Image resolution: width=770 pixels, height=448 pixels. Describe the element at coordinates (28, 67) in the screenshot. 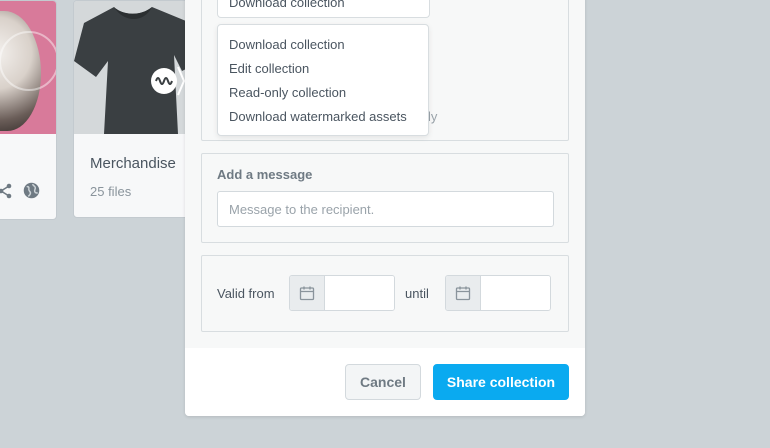

I see `collection-thumbnail` at that location.